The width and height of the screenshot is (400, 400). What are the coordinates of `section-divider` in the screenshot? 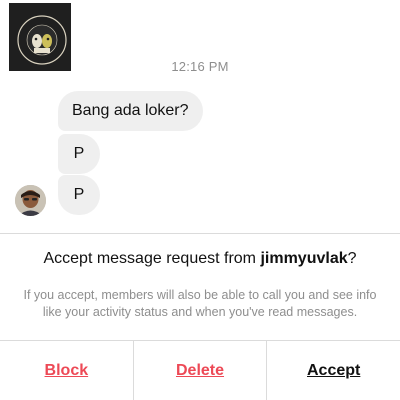 It's located at (200, 233).